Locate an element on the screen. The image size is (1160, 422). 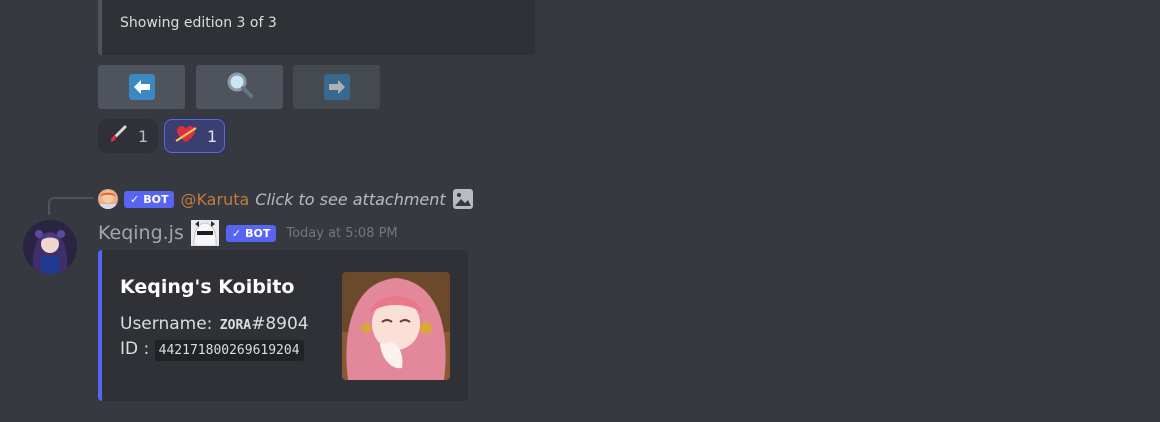
author-username: Keqing.js is located at coordinates (141, 233).